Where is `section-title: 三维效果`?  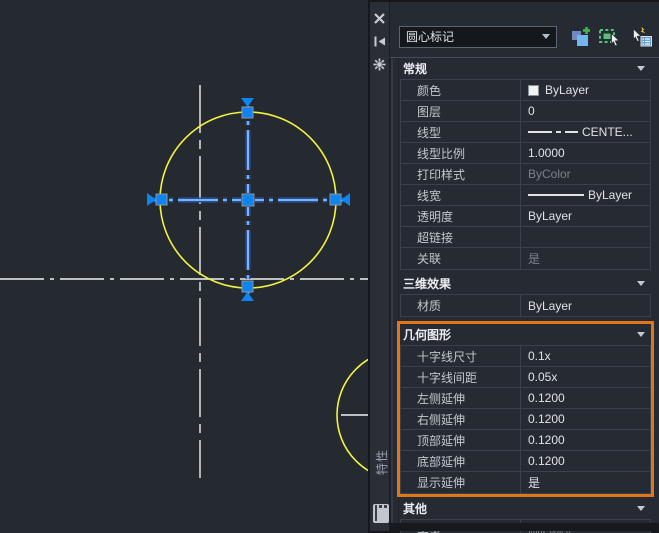 section-title: 三维效果 is located at coordinates (427, 284).